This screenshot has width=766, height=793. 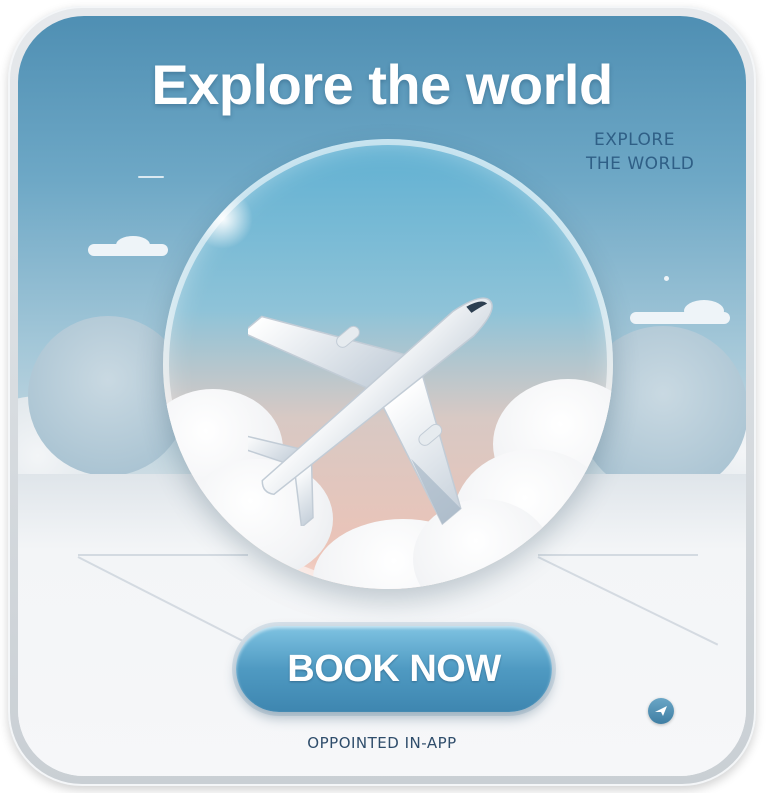 I want to click on sky-cloud-left-puff, so click(x=133, y=245).